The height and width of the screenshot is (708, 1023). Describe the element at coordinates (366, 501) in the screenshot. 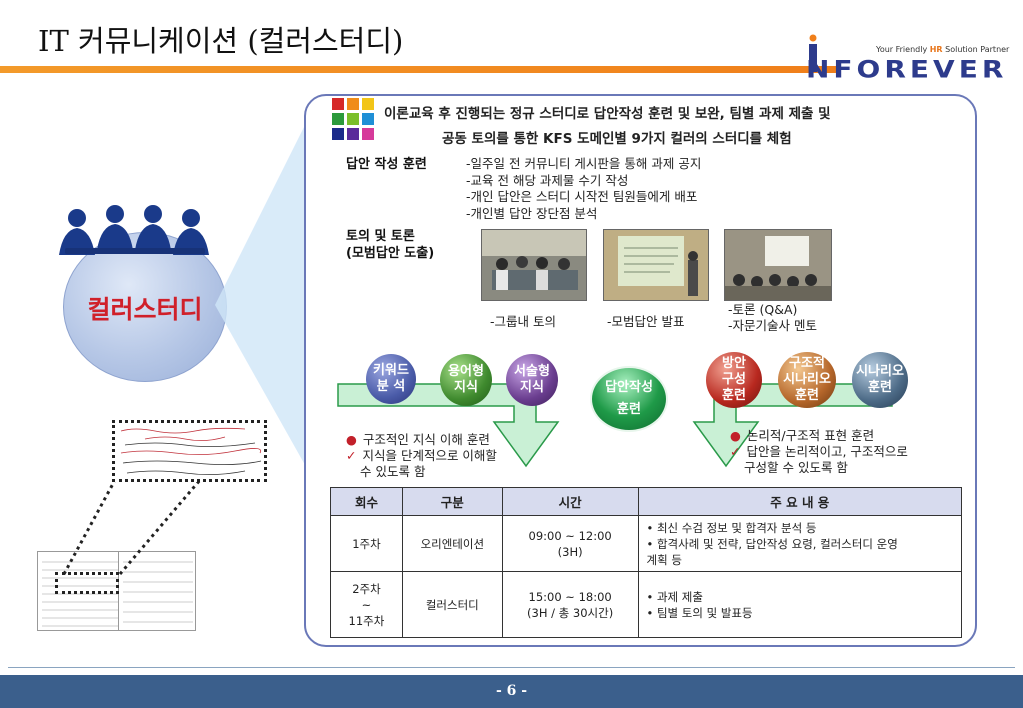

I see `column-header: 회수` at that location.